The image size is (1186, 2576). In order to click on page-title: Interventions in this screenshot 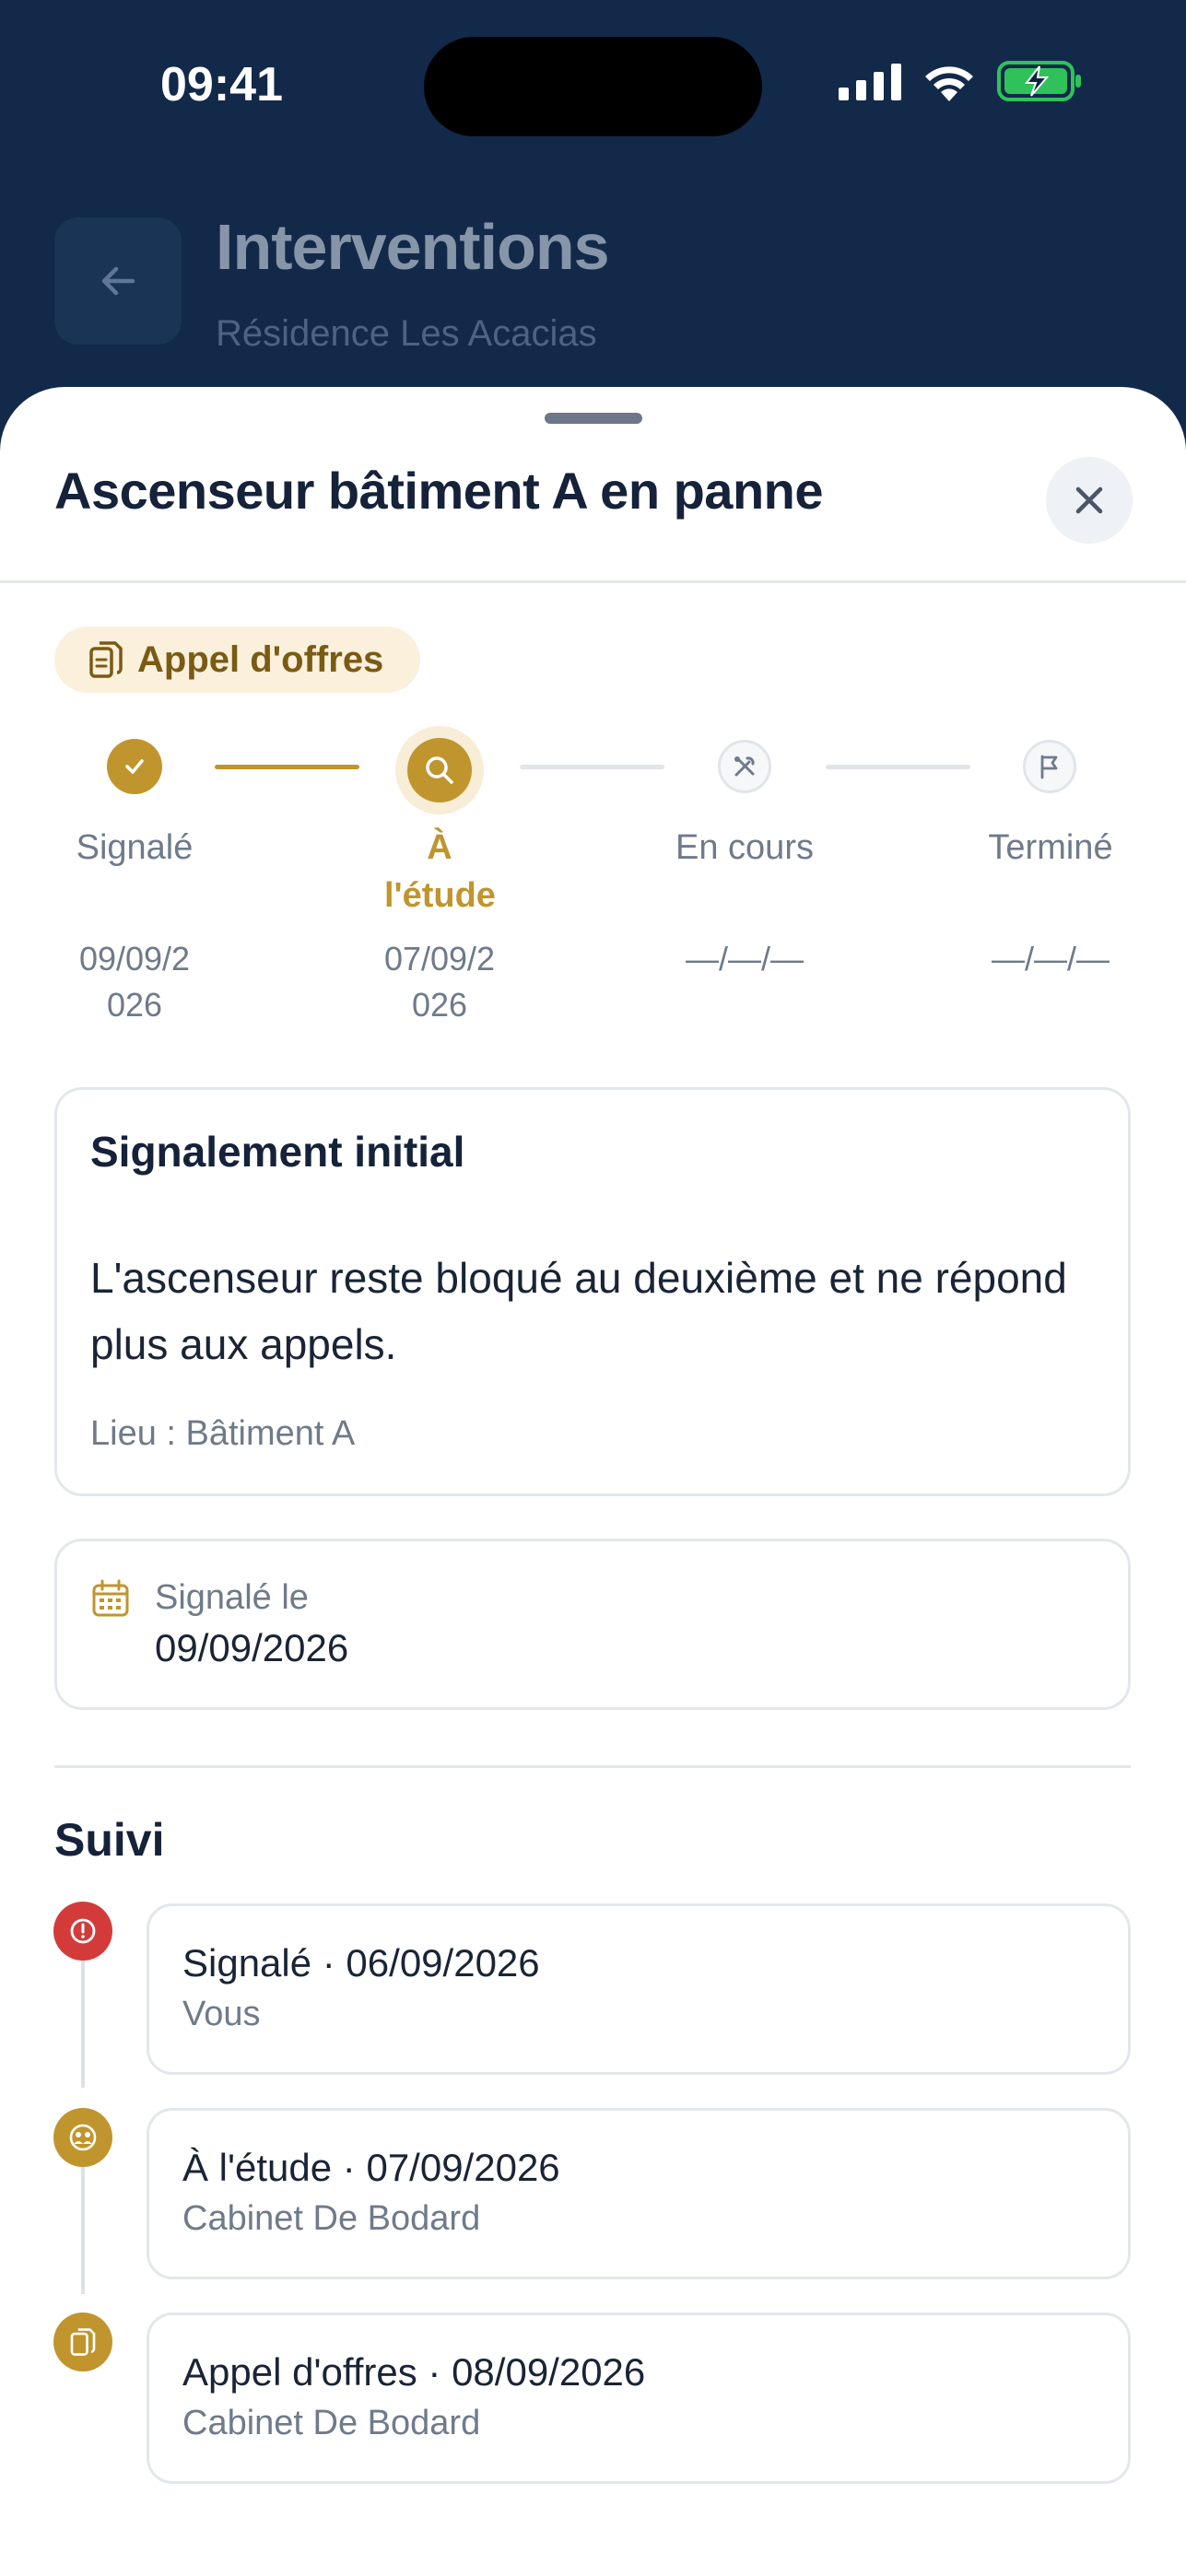, I will do `click(413, 247)`.